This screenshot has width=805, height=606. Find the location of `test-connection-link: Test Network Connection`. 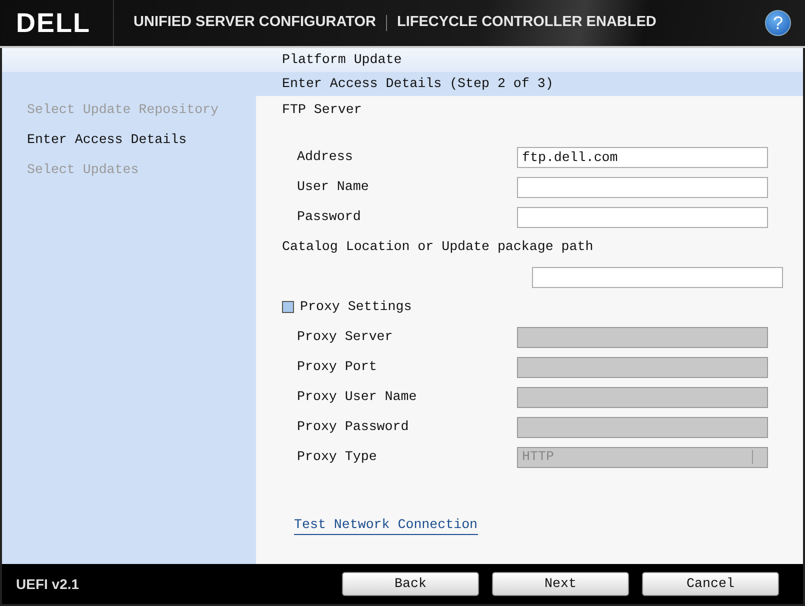

test-connection-link: Test Network Connection is located at coordinates (386, 525).